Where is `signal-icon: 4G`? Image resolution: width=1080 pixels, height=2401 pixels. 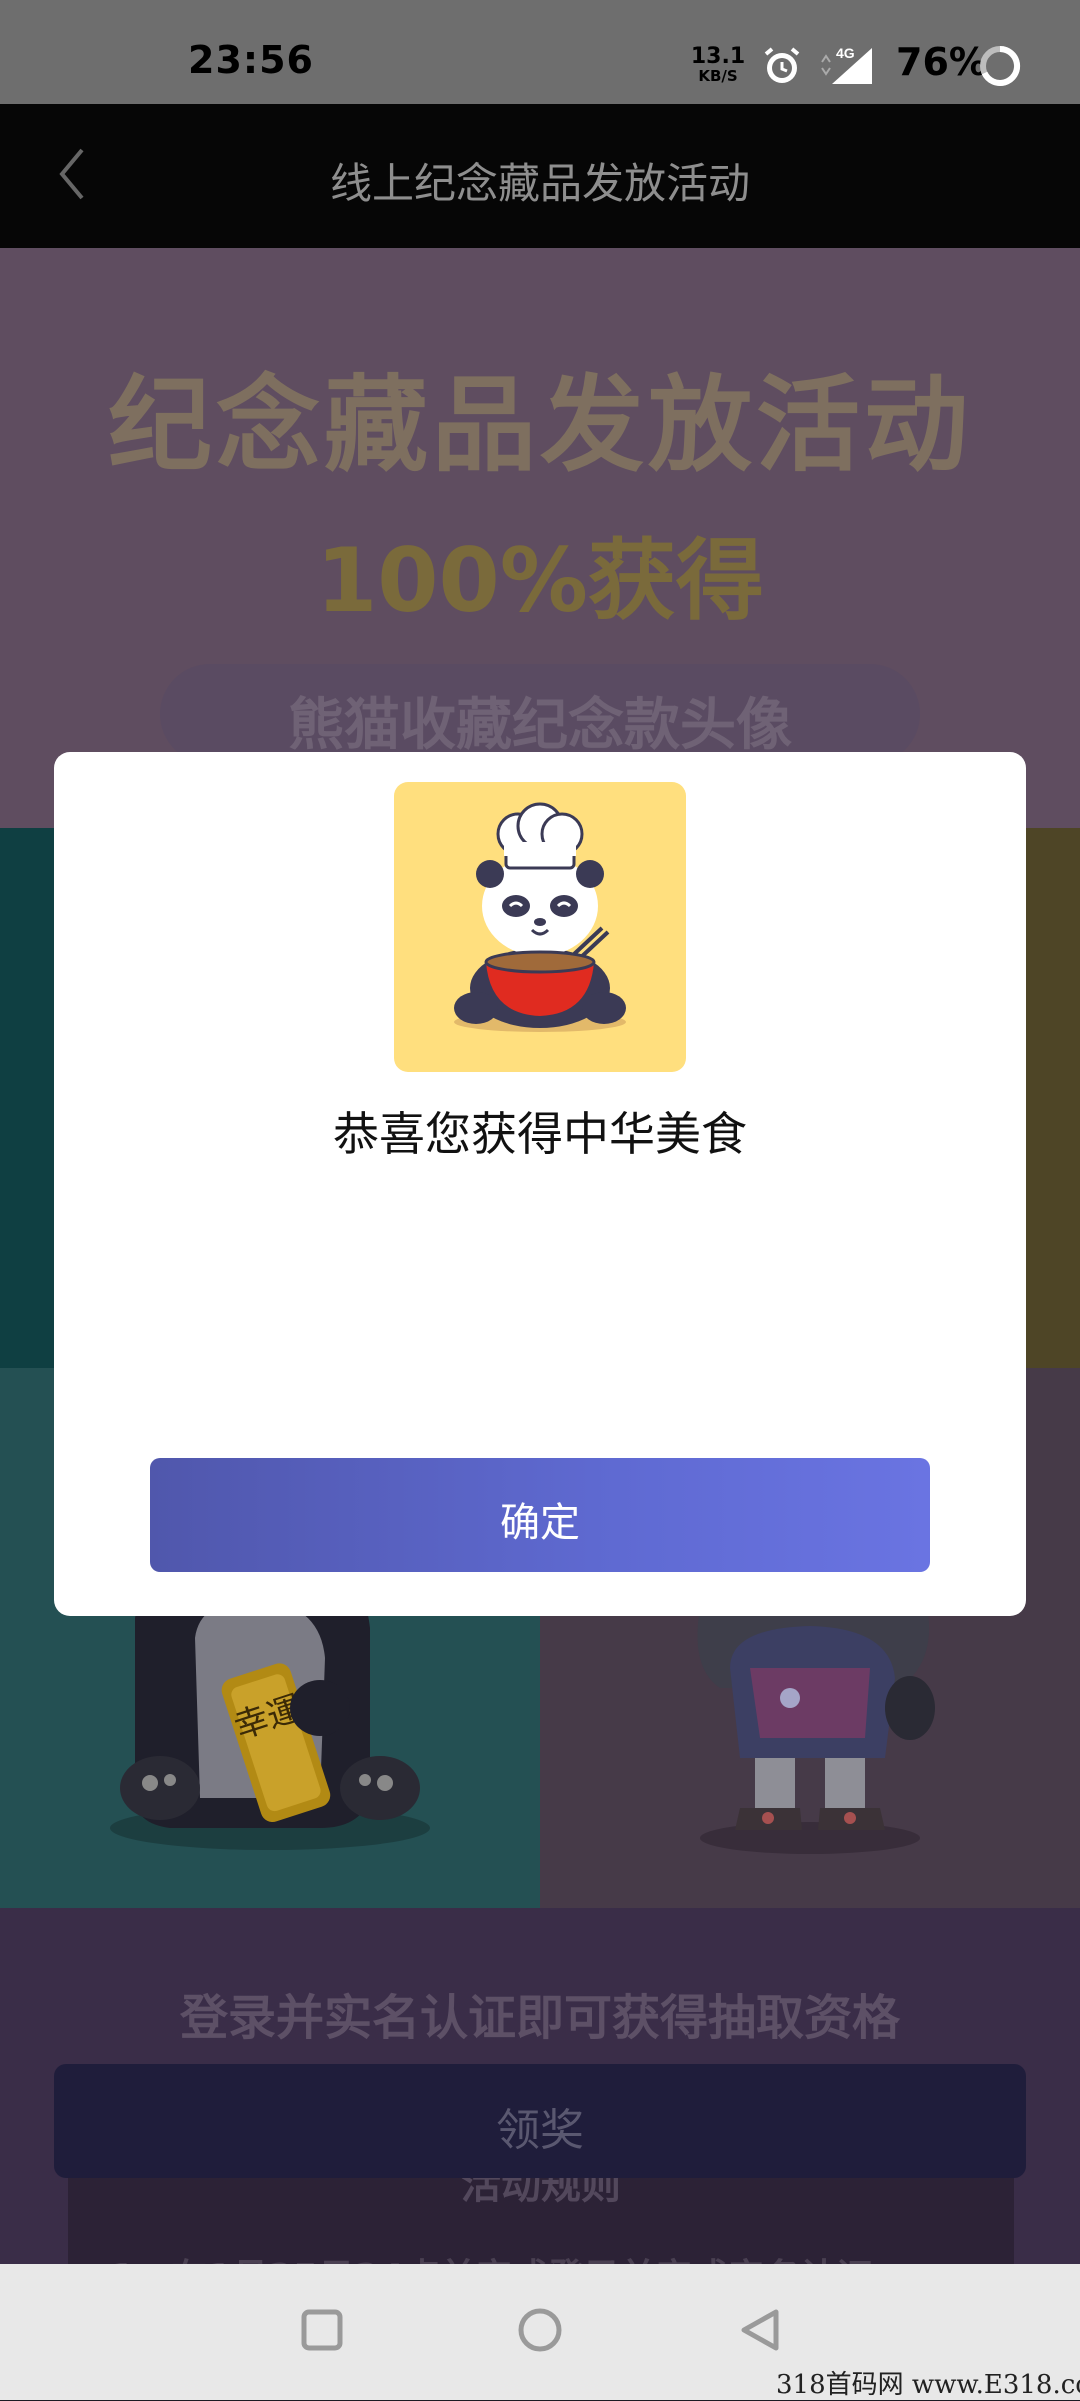
signal-icon: 4G is located at coordinates (846, 64).